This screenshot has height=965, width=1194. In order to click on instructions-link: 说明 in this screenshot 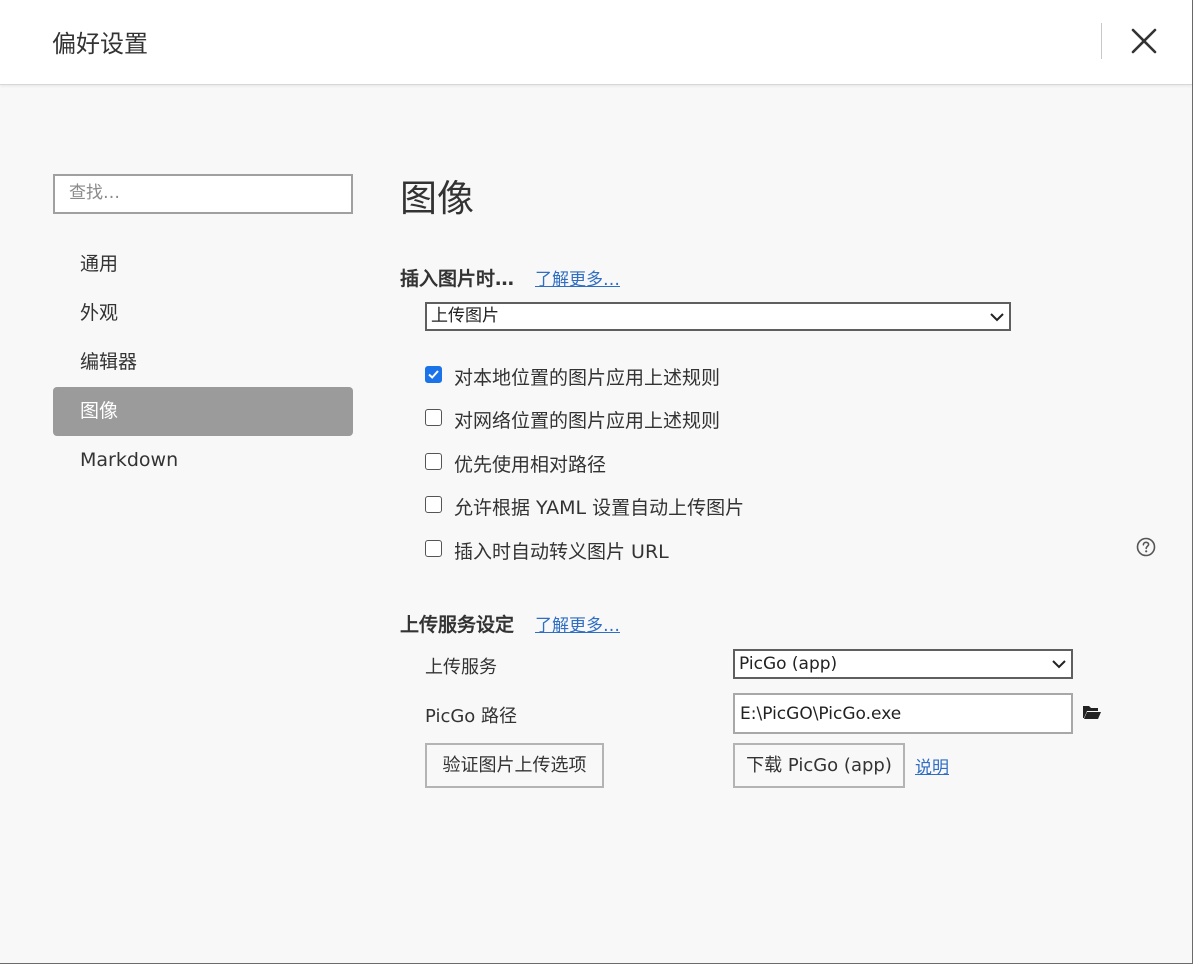, I will do `click(932, 765)`.